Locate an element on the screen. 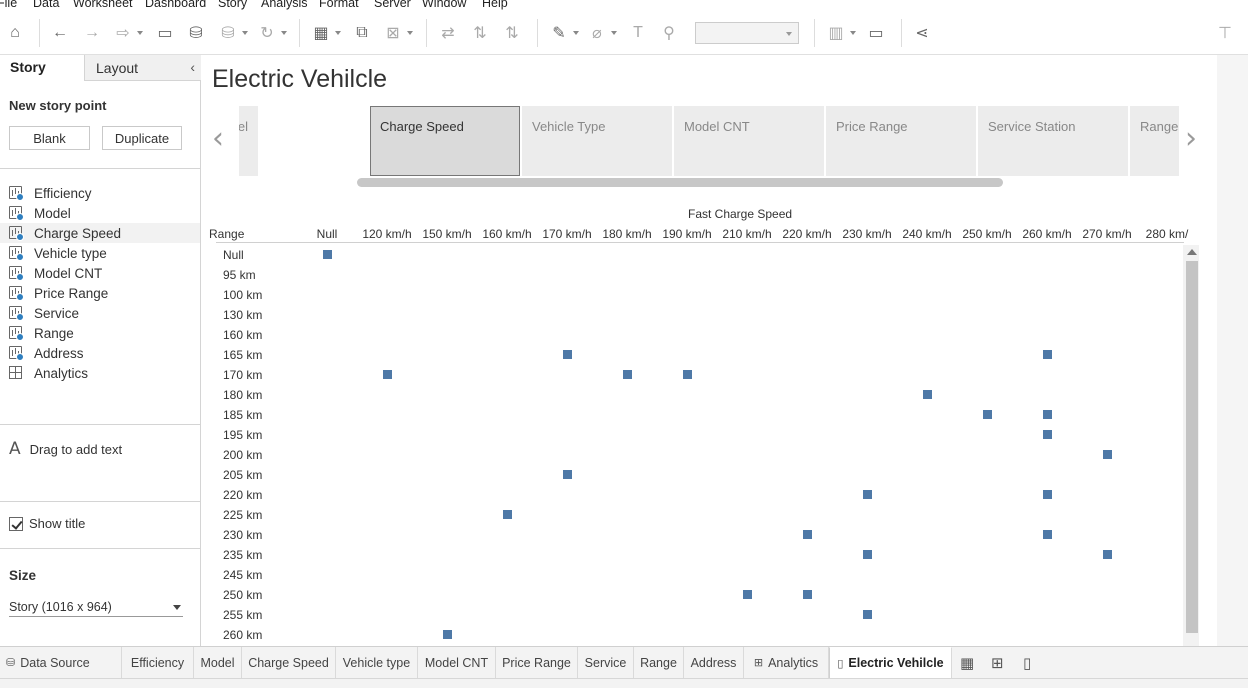 This screenshot has height=688, width=1248. story-point: Charge Speed is located at coordinates (445, 141).